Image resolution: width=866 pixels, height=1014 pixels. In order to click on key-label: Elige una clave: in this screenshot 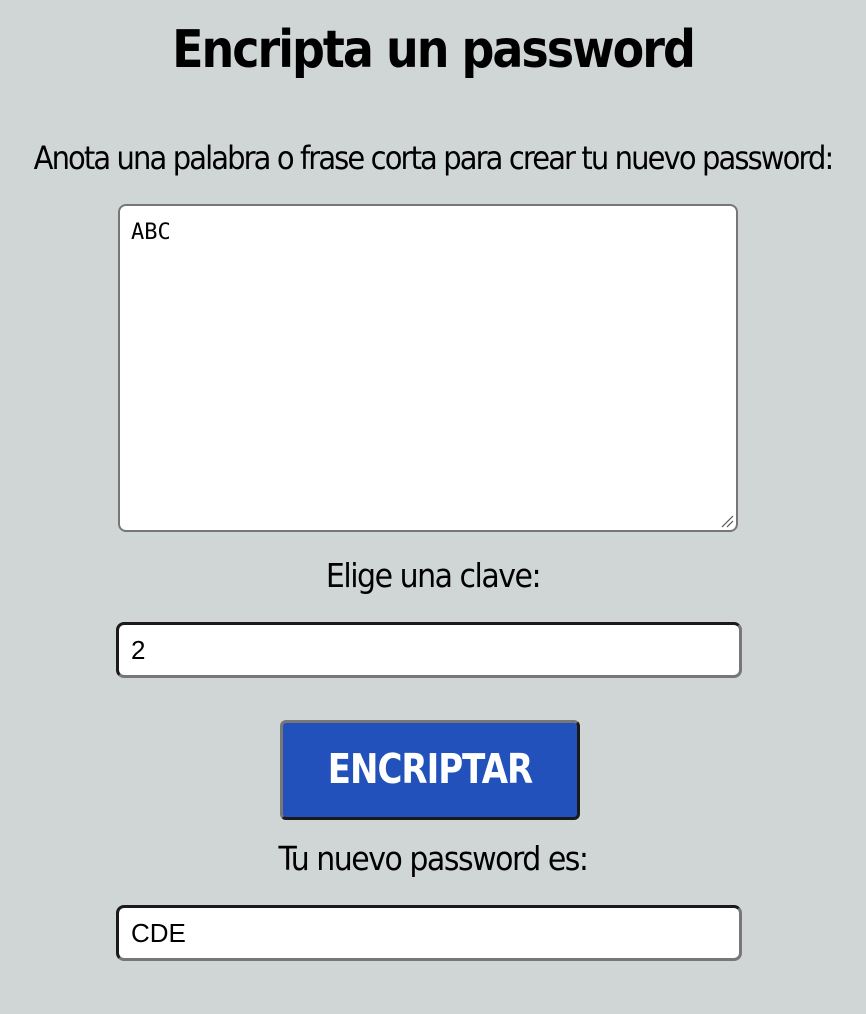, I will do `click(433, 576)`.